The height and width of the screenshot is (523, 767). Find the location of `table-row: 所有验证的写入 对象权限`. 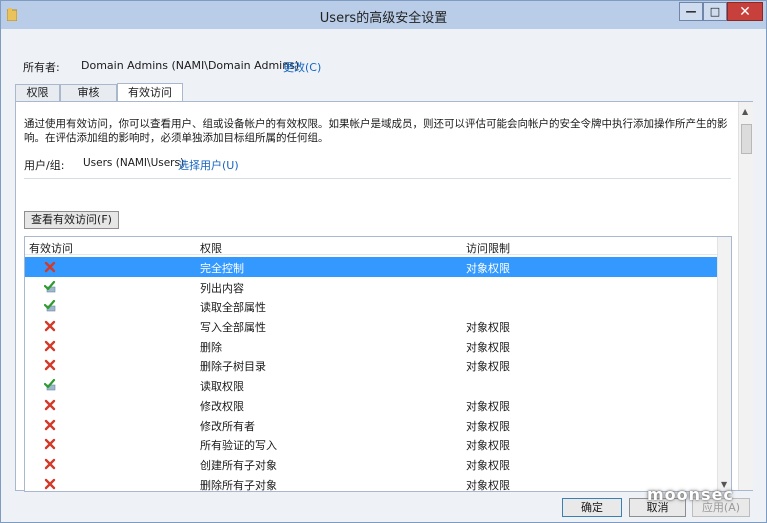

table-row: 所有验证的写入 对象权限 is located at coordinates (378, 444).